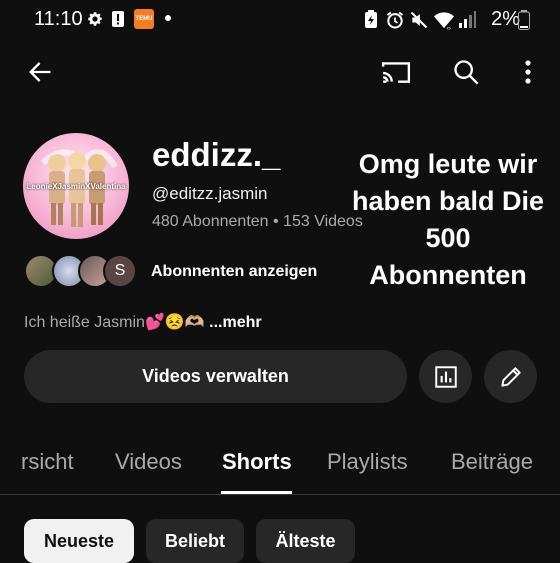 This screenshot has width=560, height=563. I want to click on subscriber-avatar: S, so click(120, 271).